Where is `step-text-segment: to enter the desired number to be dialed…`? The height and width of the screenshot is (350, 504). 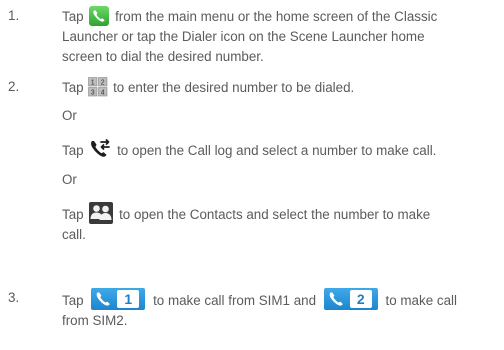
step-text-segment: to enter the desired number to be dialed… is located at coordinates (234, 87).